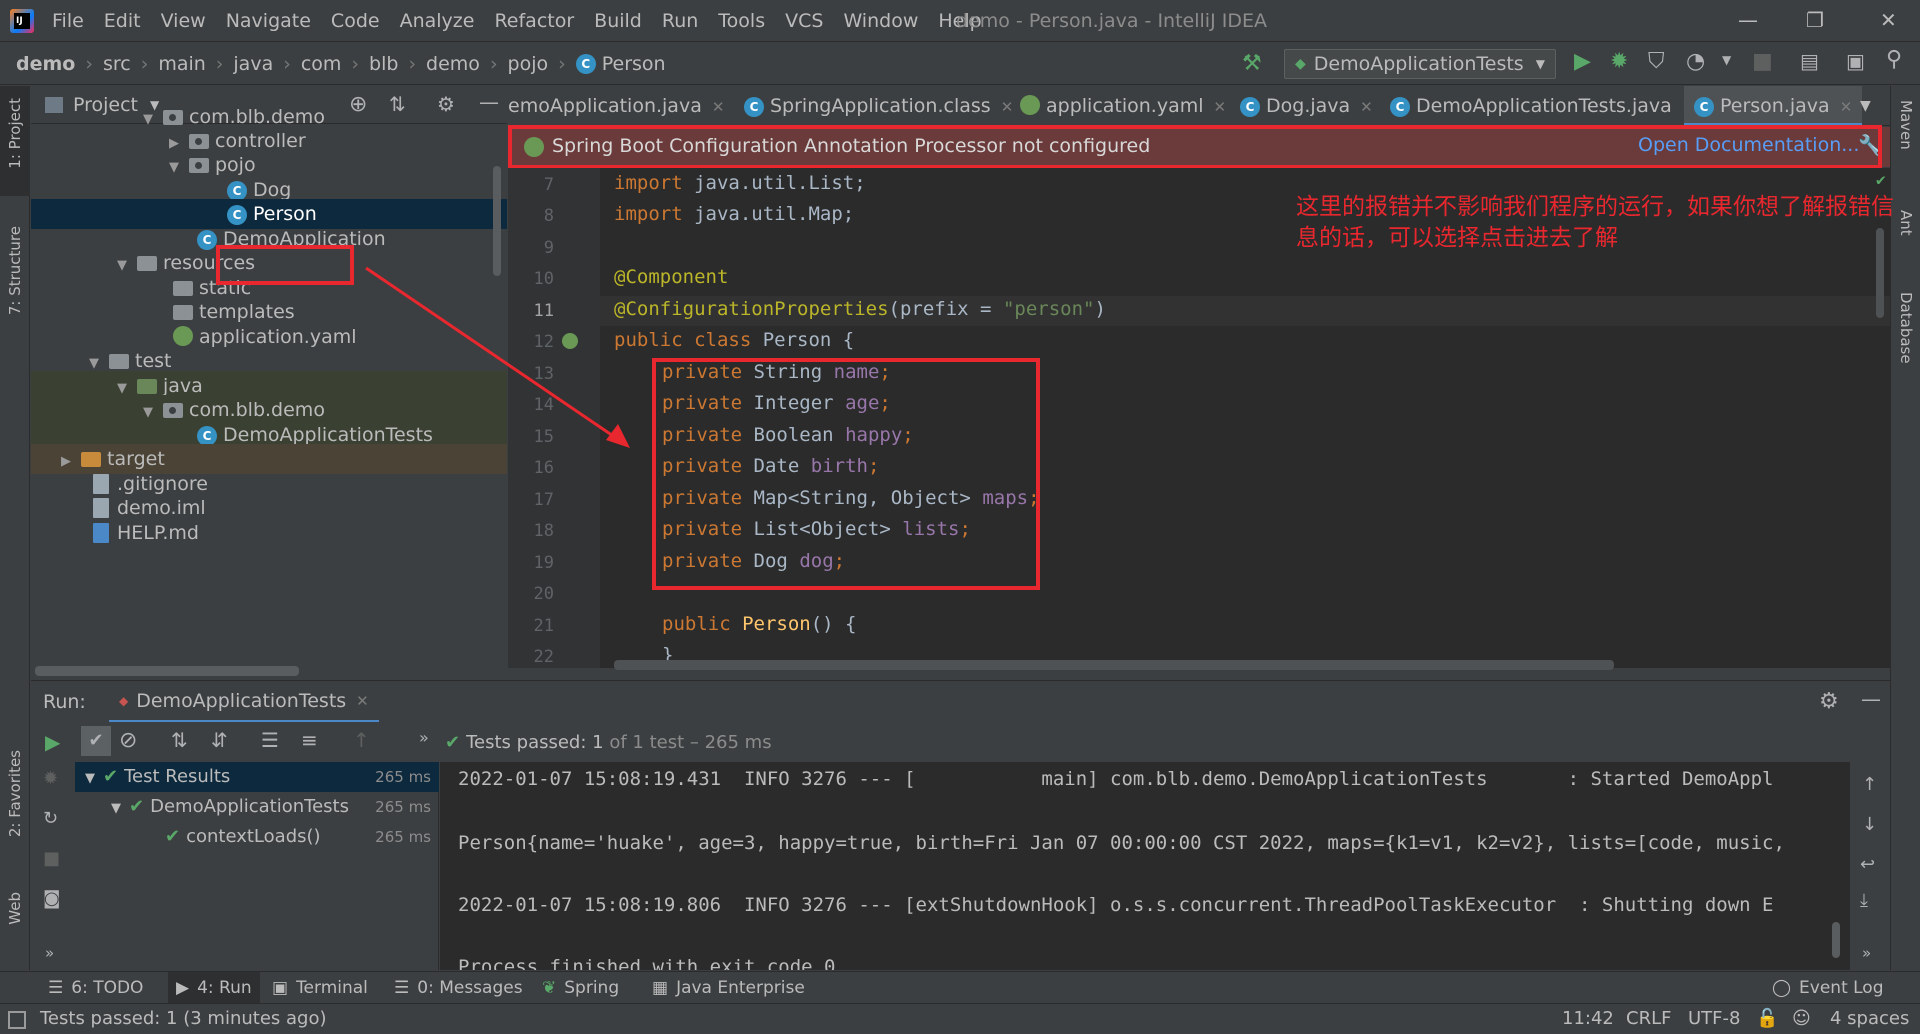 The height and width of the screenshot is (1034, 1920). Describe the element at coordinates (268, 21) in the screenshot. I see `menu-navigate: Navigate` at that location.